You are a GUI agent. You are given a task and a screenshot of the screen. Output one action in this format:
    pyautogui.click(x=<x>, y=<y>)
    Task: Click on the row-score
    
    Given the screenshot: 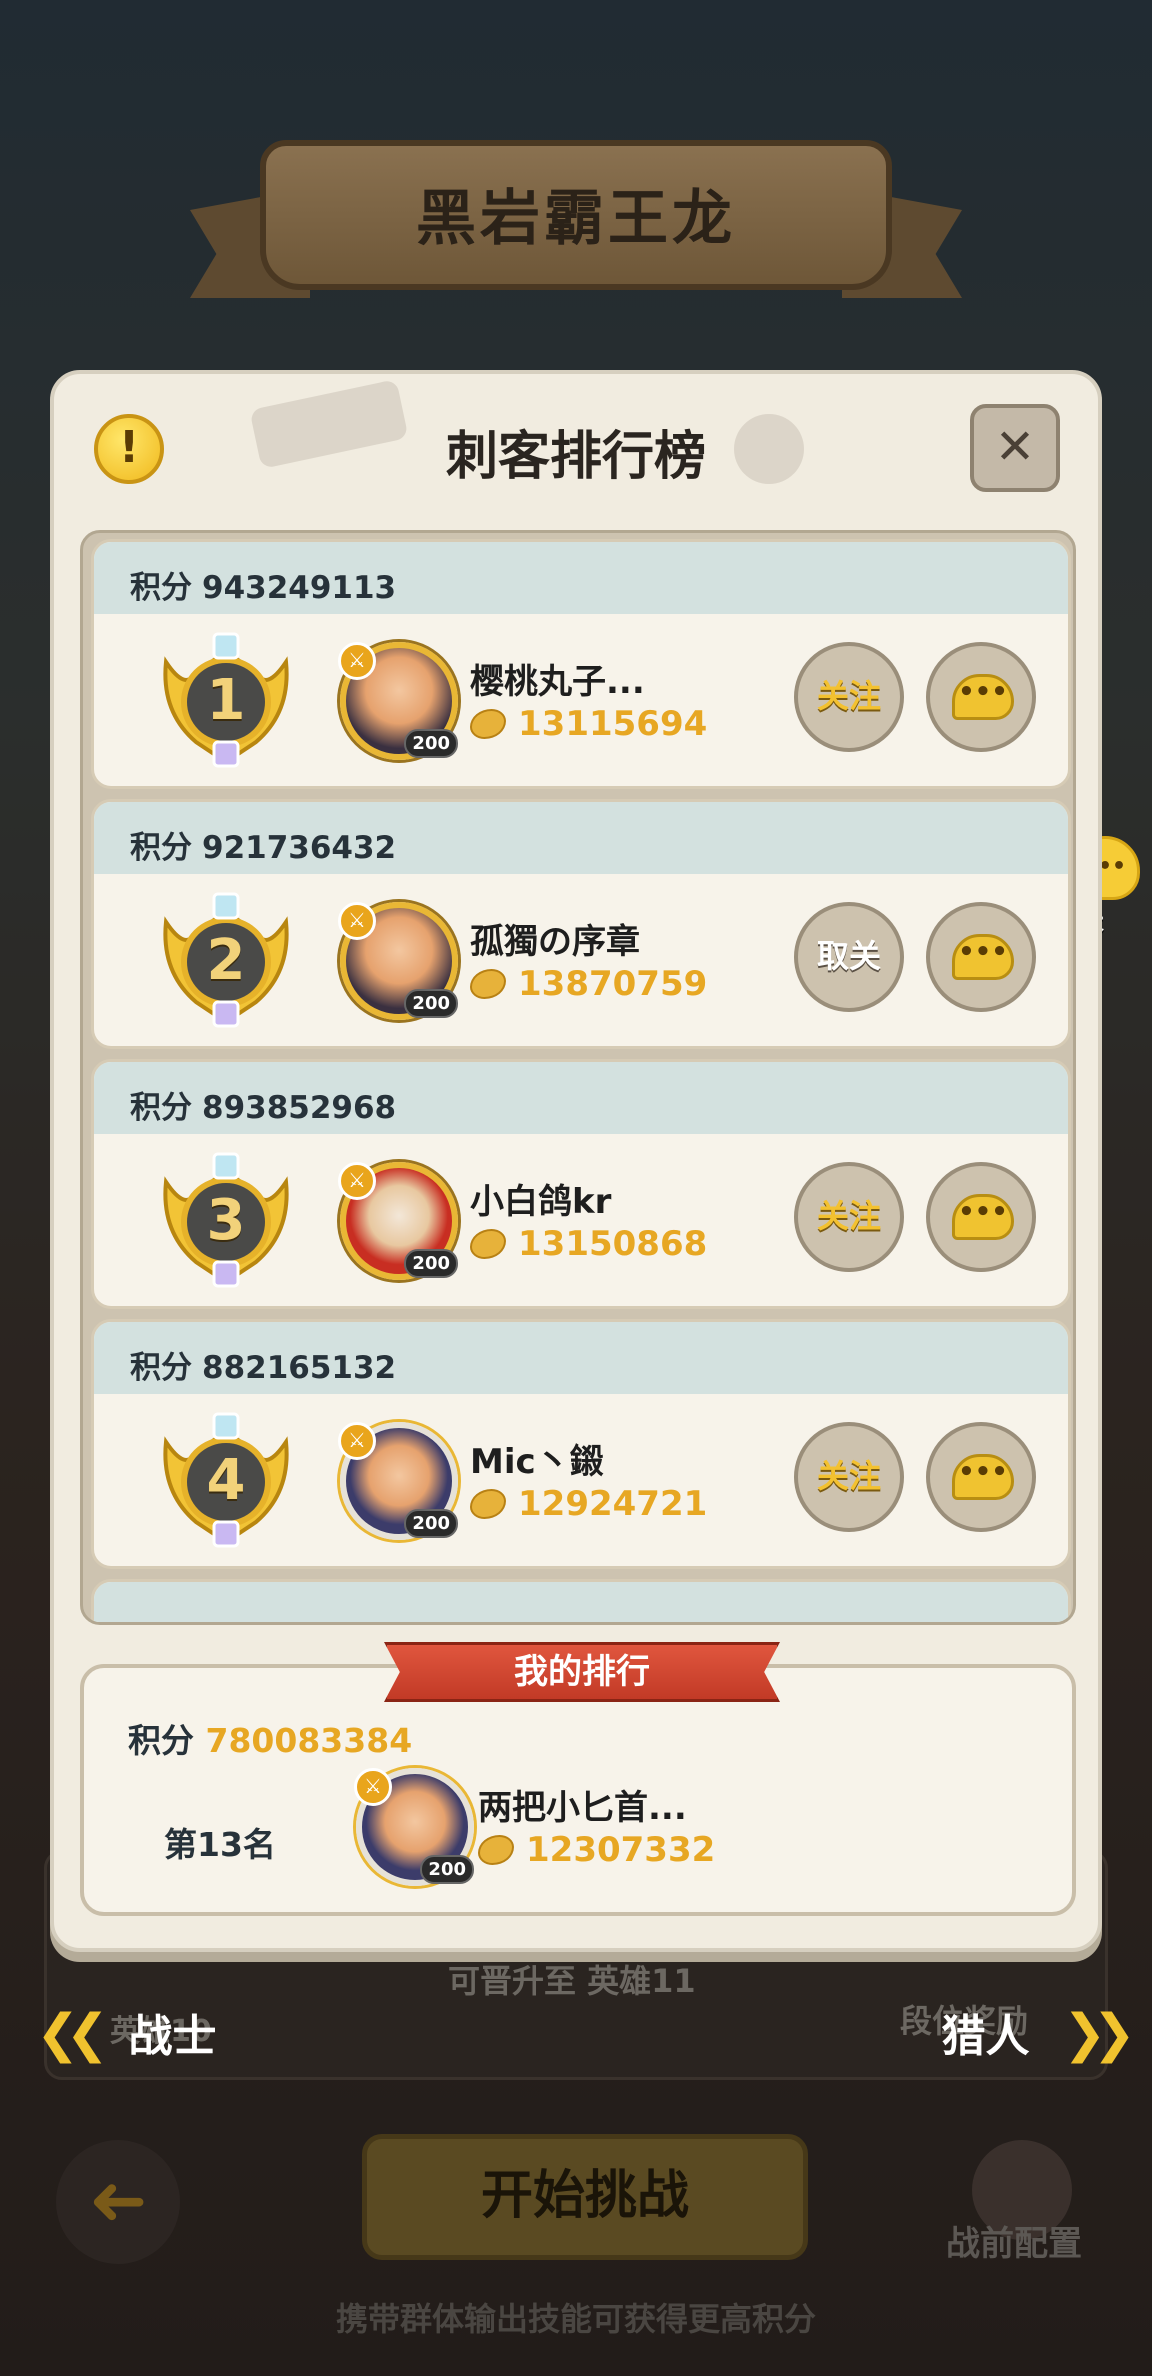 What is the action you would take?
    pyautogui.click(x=581, y=1602)
    